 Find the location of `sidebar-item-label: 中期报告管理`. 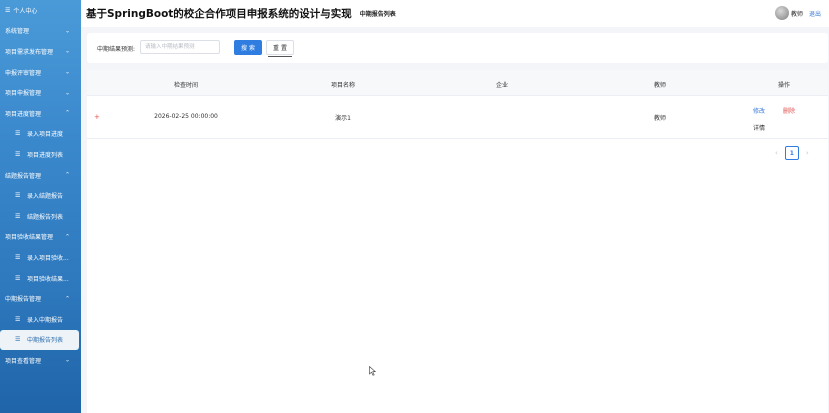

sidebar-item-label: 中期报告管理 is located at coordinates (23, 300).